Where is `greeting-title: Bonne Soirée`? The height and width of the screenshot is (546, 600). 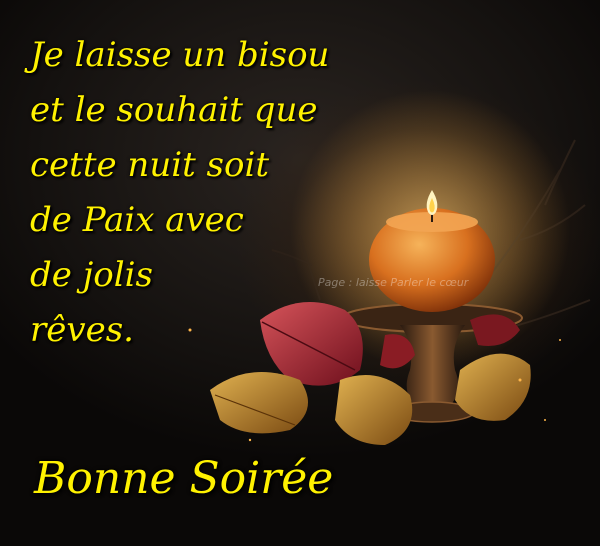 greeting-title: Bonne Soirée is located at coordinates (184, 478).